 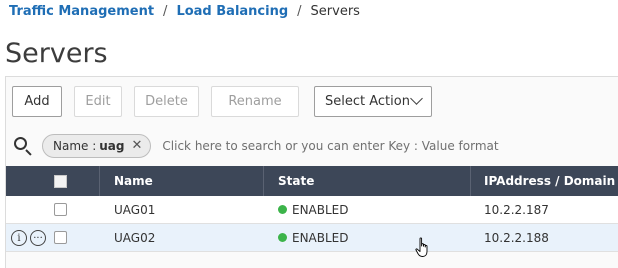 I want to click on delete-button: Delete, so click(x=166, y=101).